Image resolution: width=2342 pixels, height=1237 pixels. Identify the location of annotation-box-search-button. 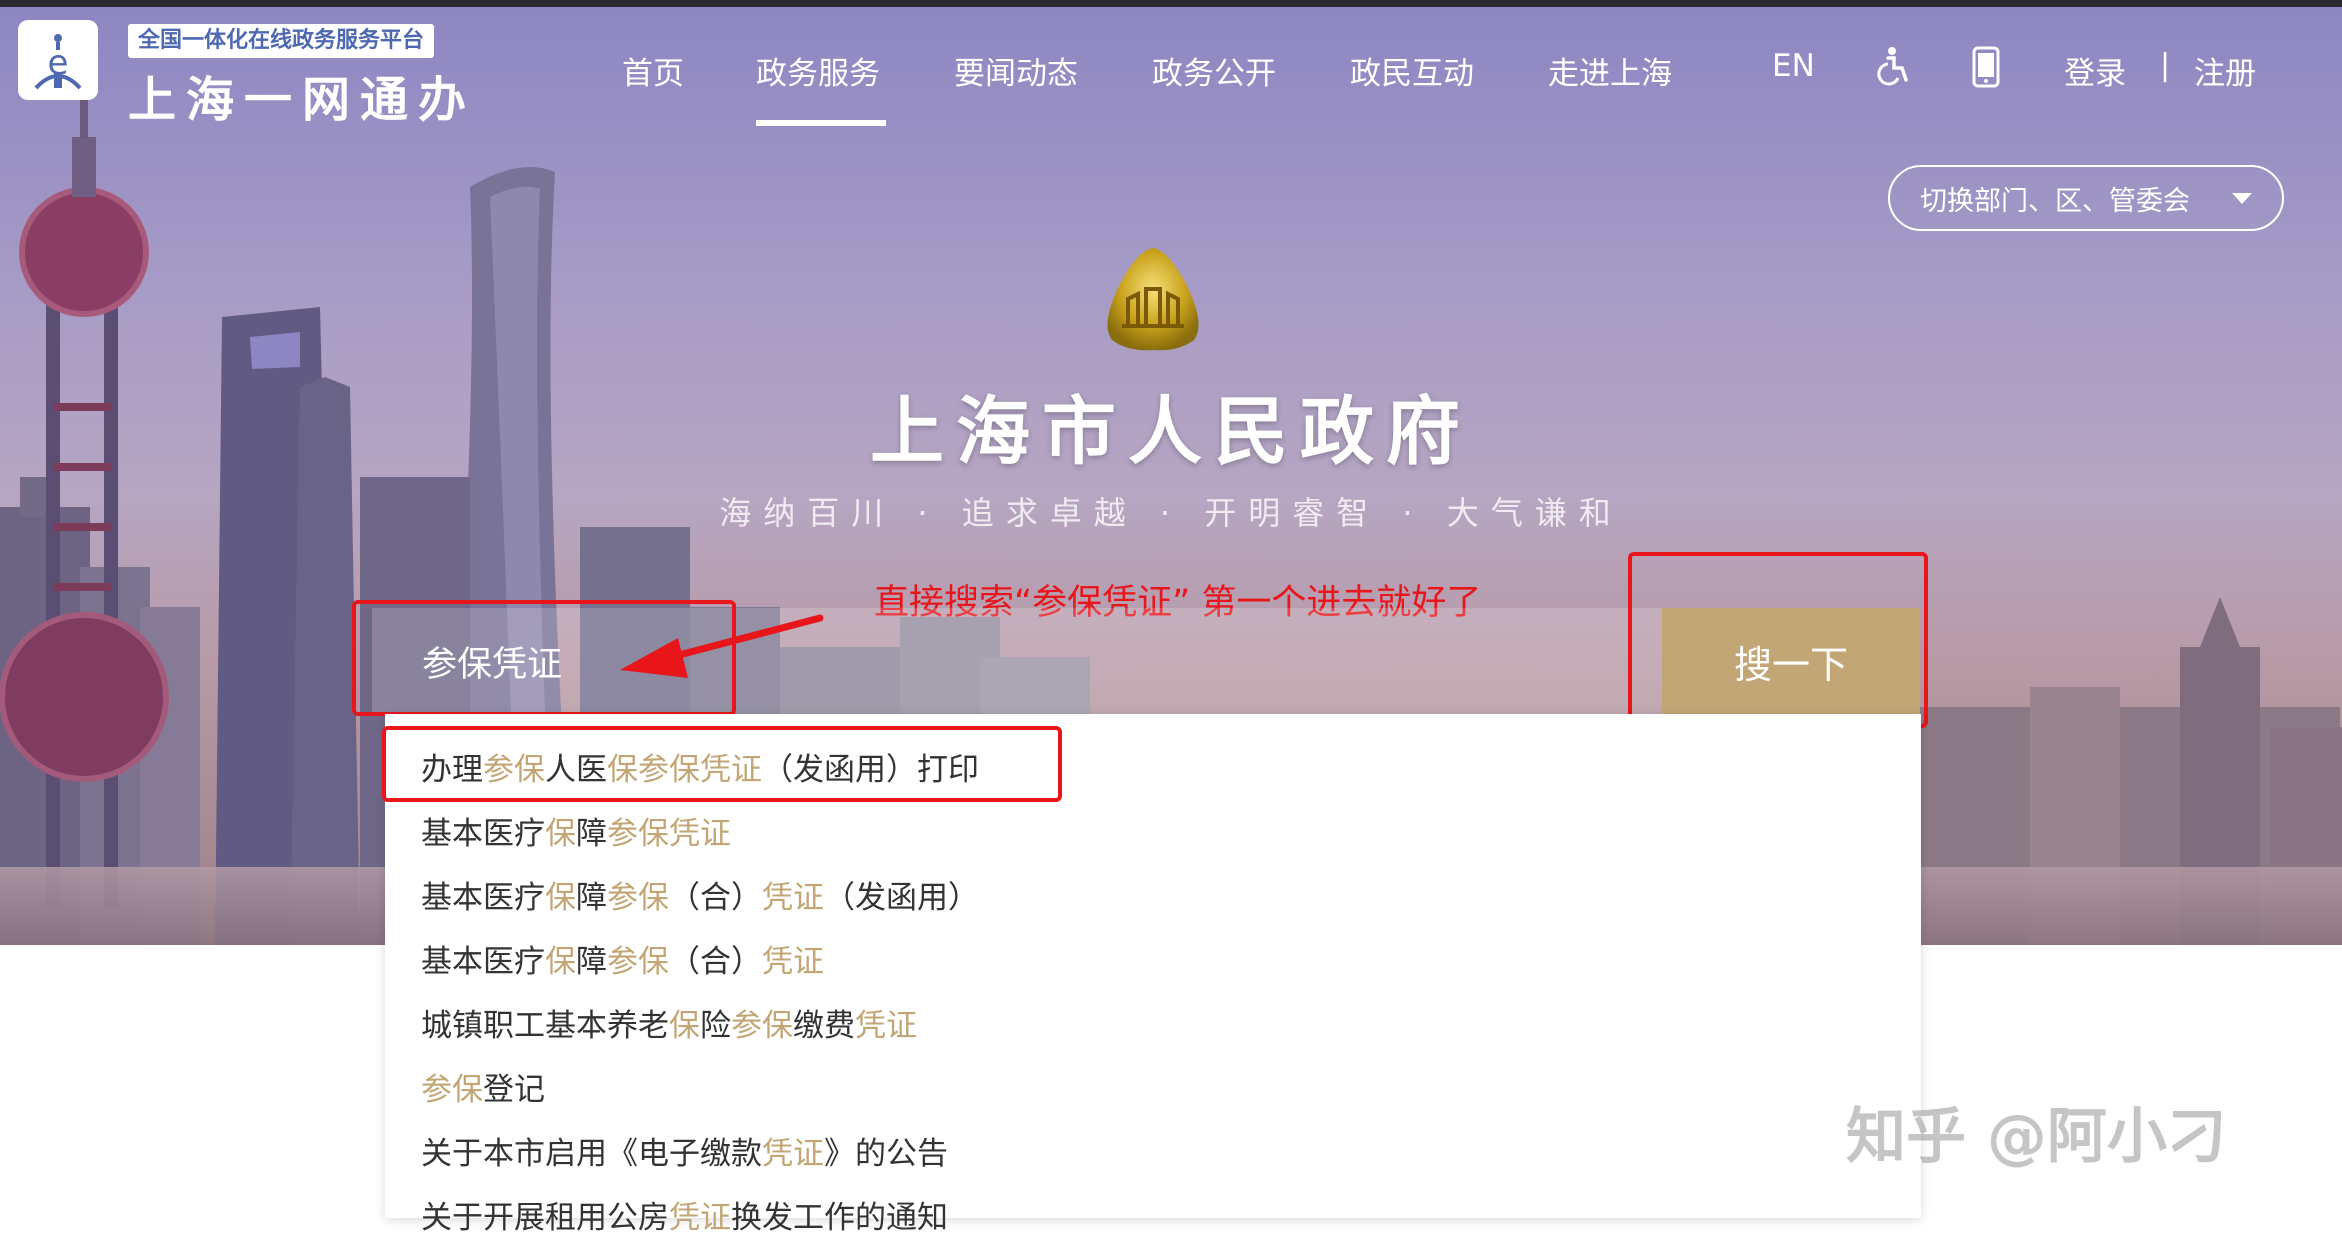
(1778, 640).